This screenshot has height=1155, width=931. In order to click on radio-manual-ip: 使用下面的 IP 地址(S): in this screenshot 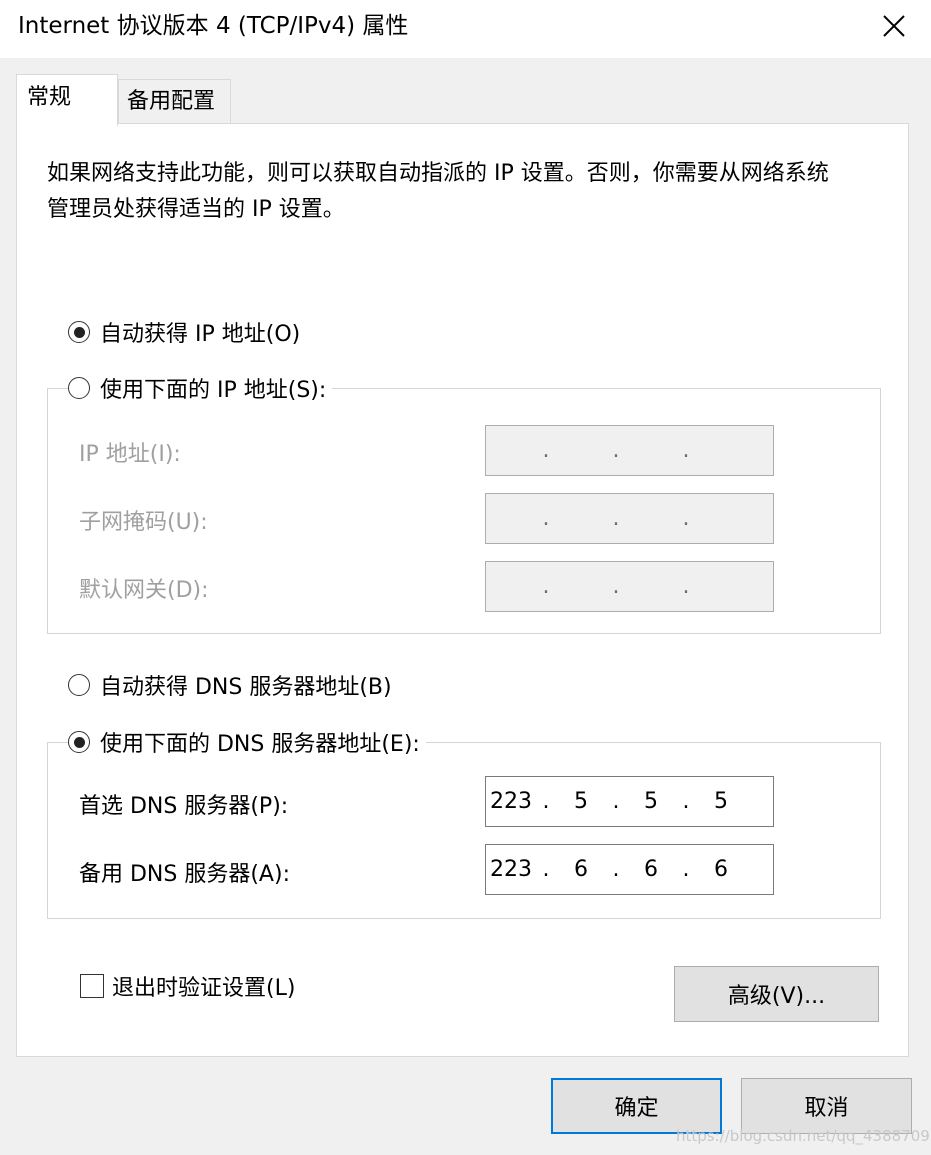, I will do `click(200, 388)`.